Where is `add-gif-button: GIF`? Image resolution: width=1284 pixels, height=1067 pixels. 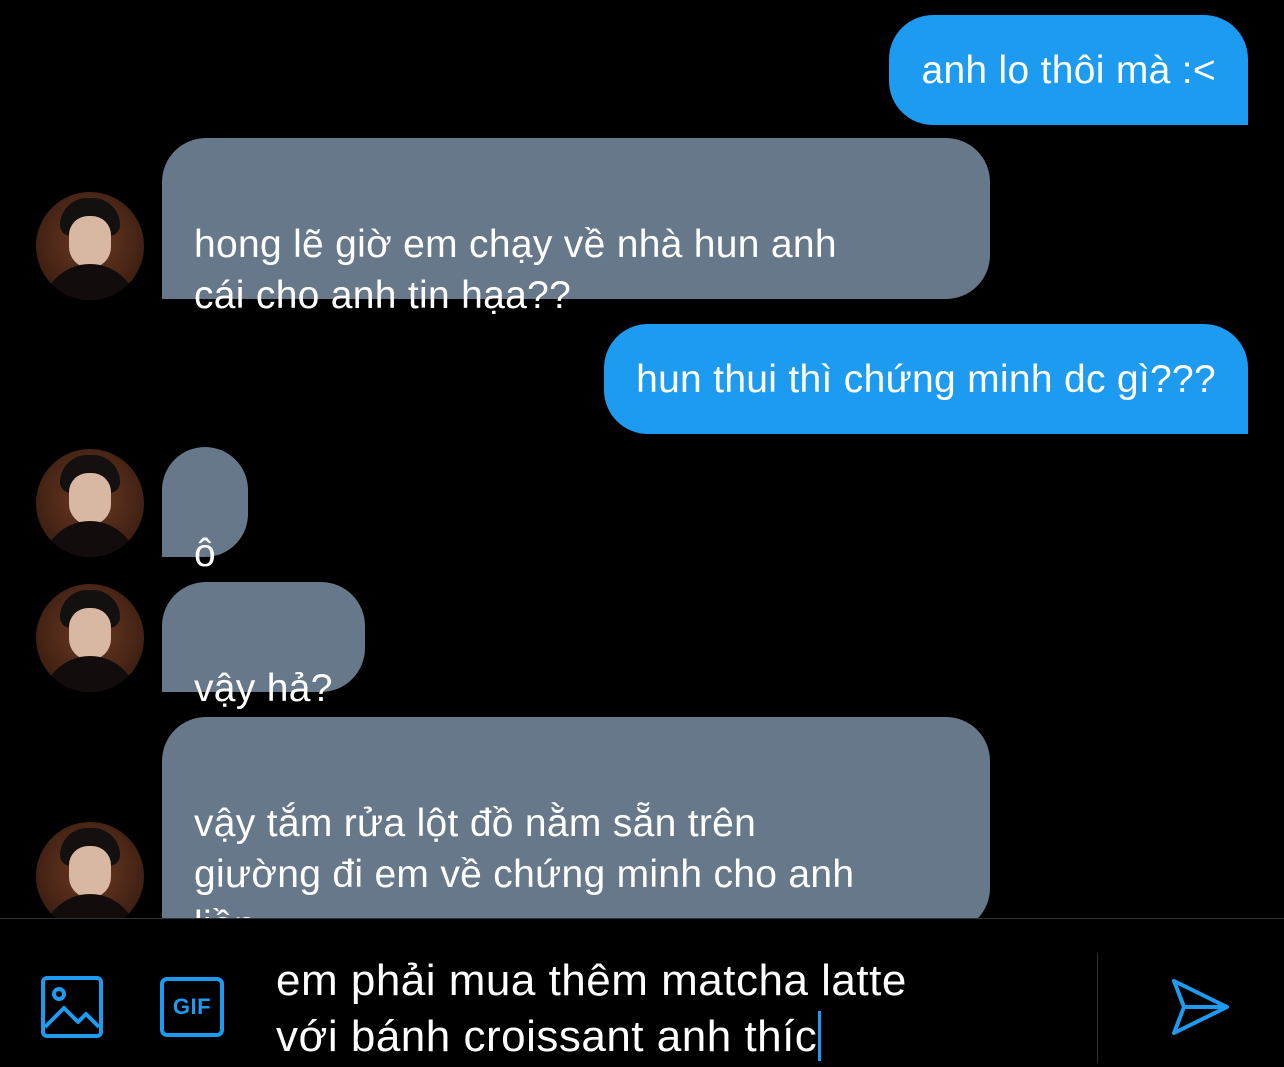
add-gif-button: GIF is located at coordinates (192, 1007).